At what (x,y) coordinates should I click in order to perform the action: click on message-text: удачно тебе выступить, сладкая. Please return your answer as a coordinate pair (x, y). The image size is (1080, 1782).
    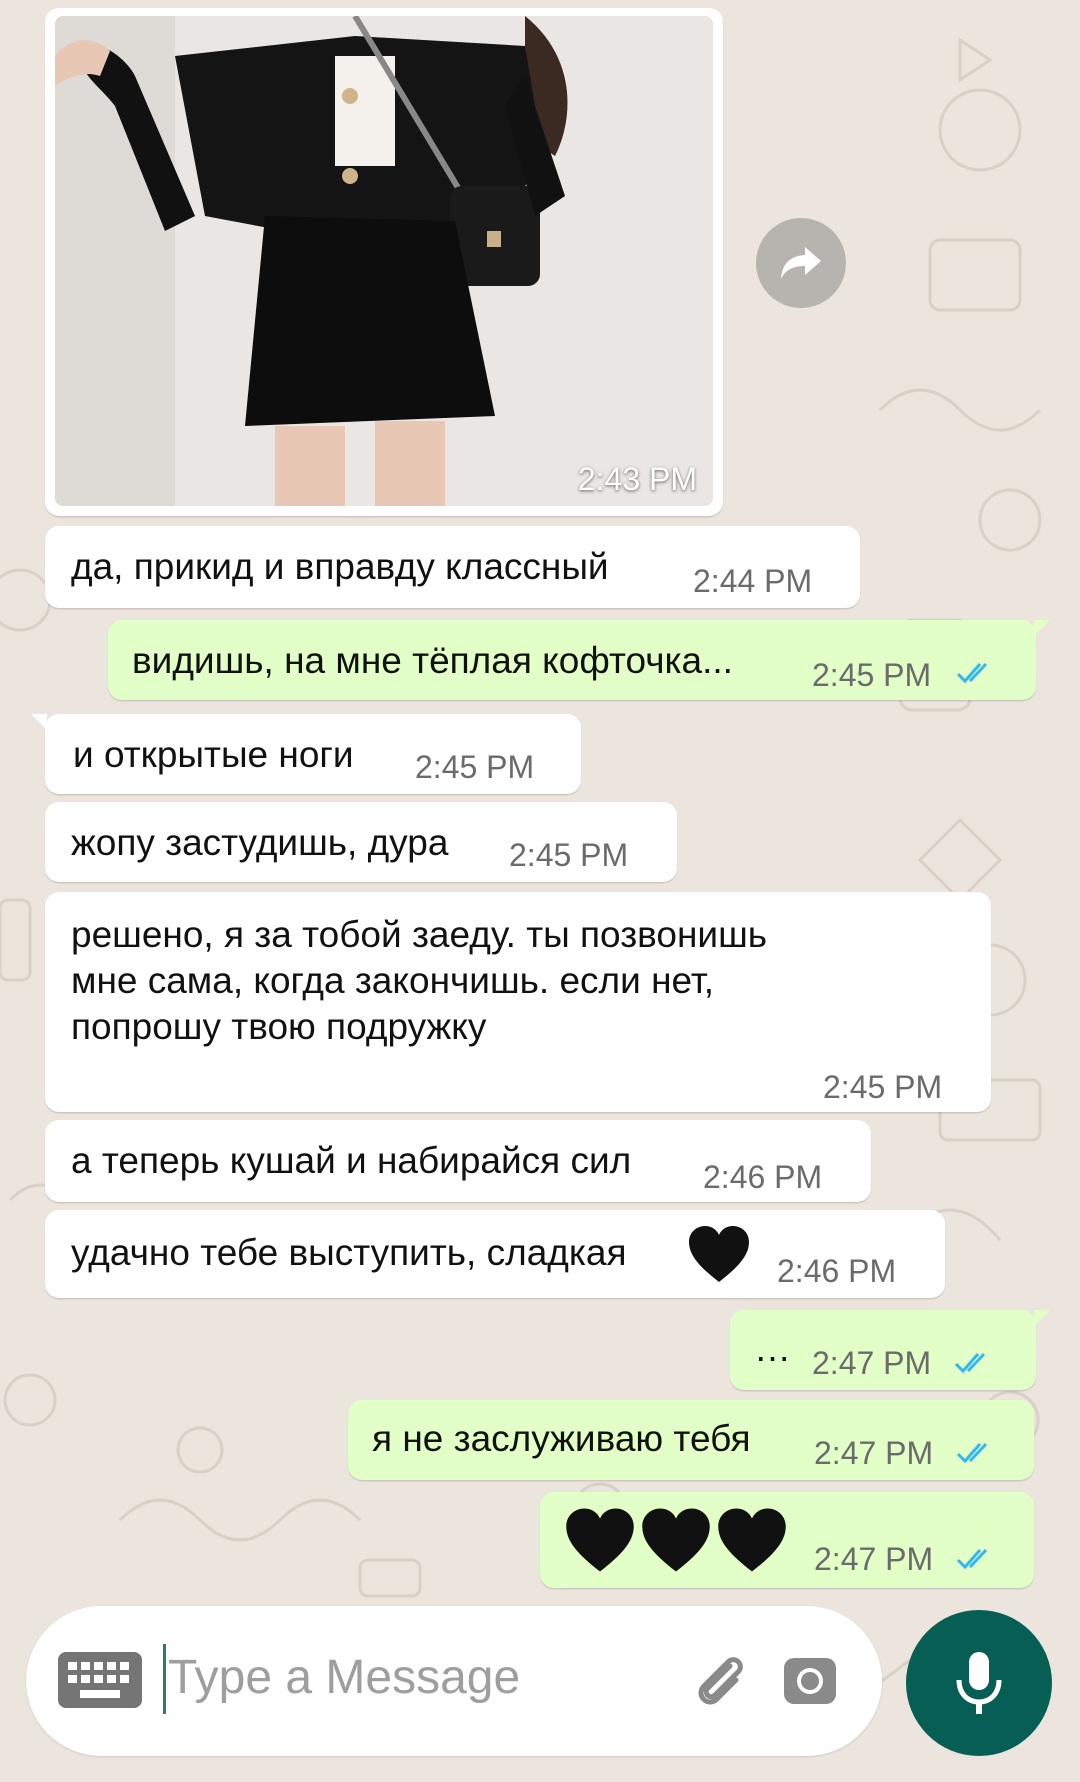
    Looking at the image, I should click on (349, 1252).